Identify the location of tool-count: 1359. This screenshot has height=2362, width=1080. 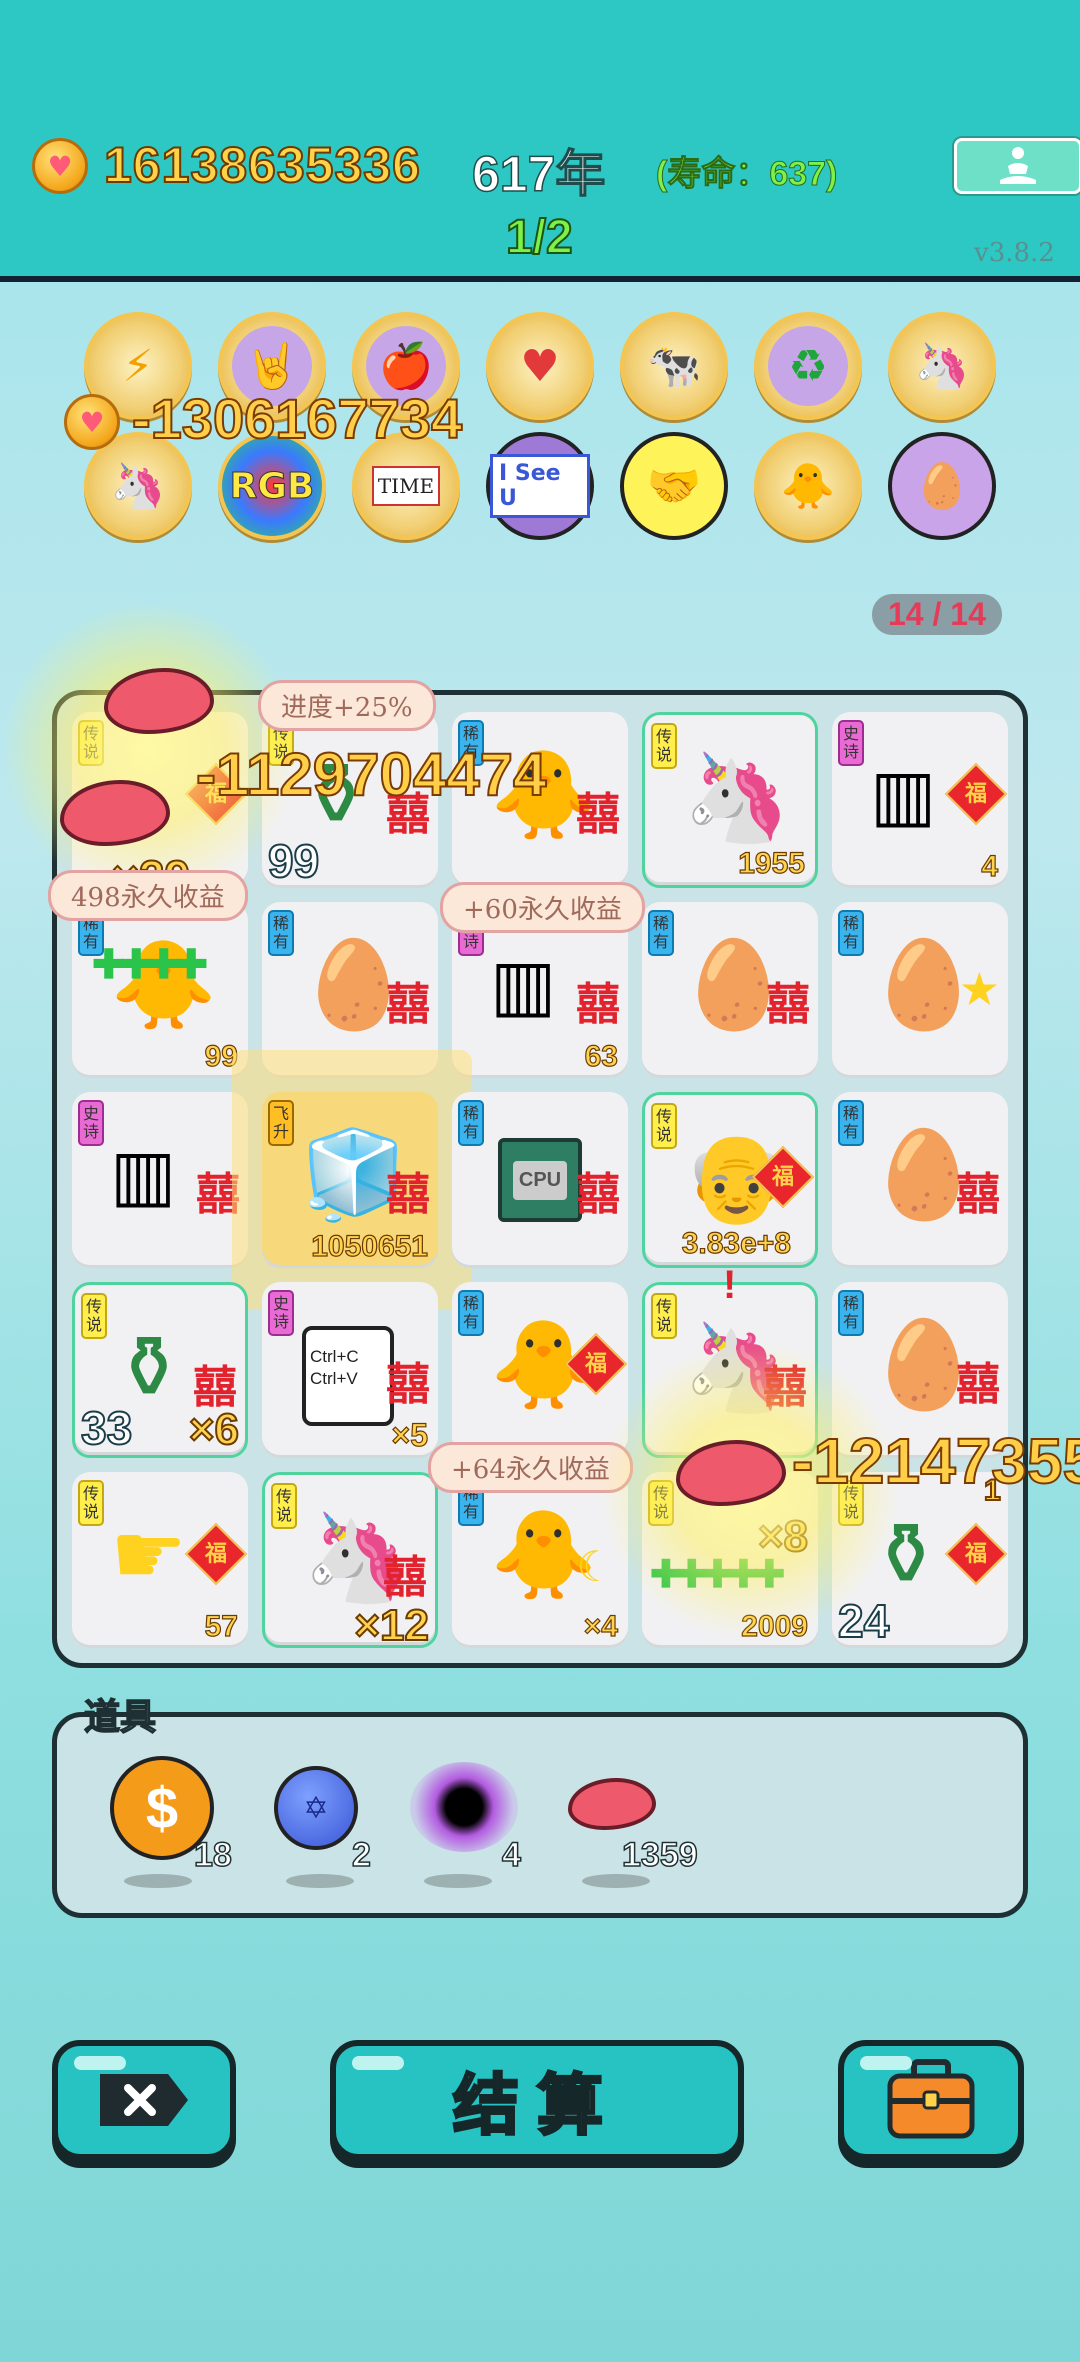
(659, 1855).